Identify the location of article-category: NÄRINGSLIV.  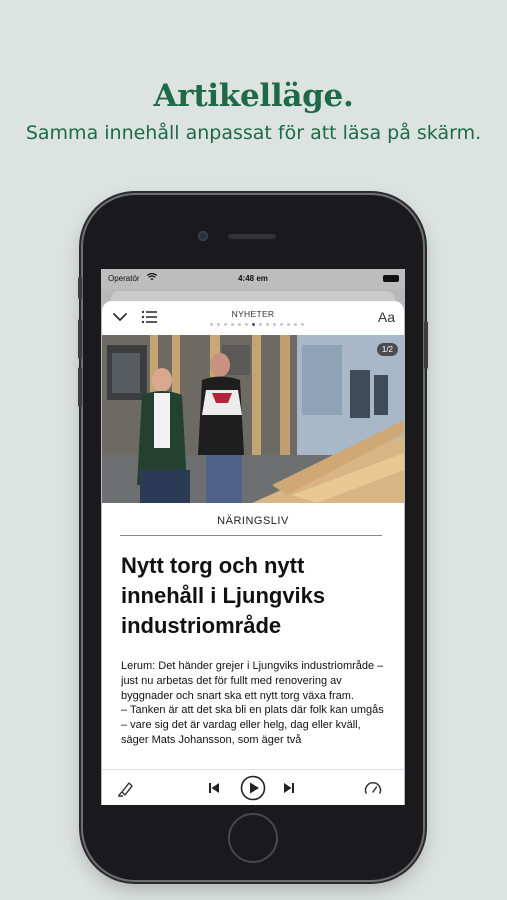
(253, 521).